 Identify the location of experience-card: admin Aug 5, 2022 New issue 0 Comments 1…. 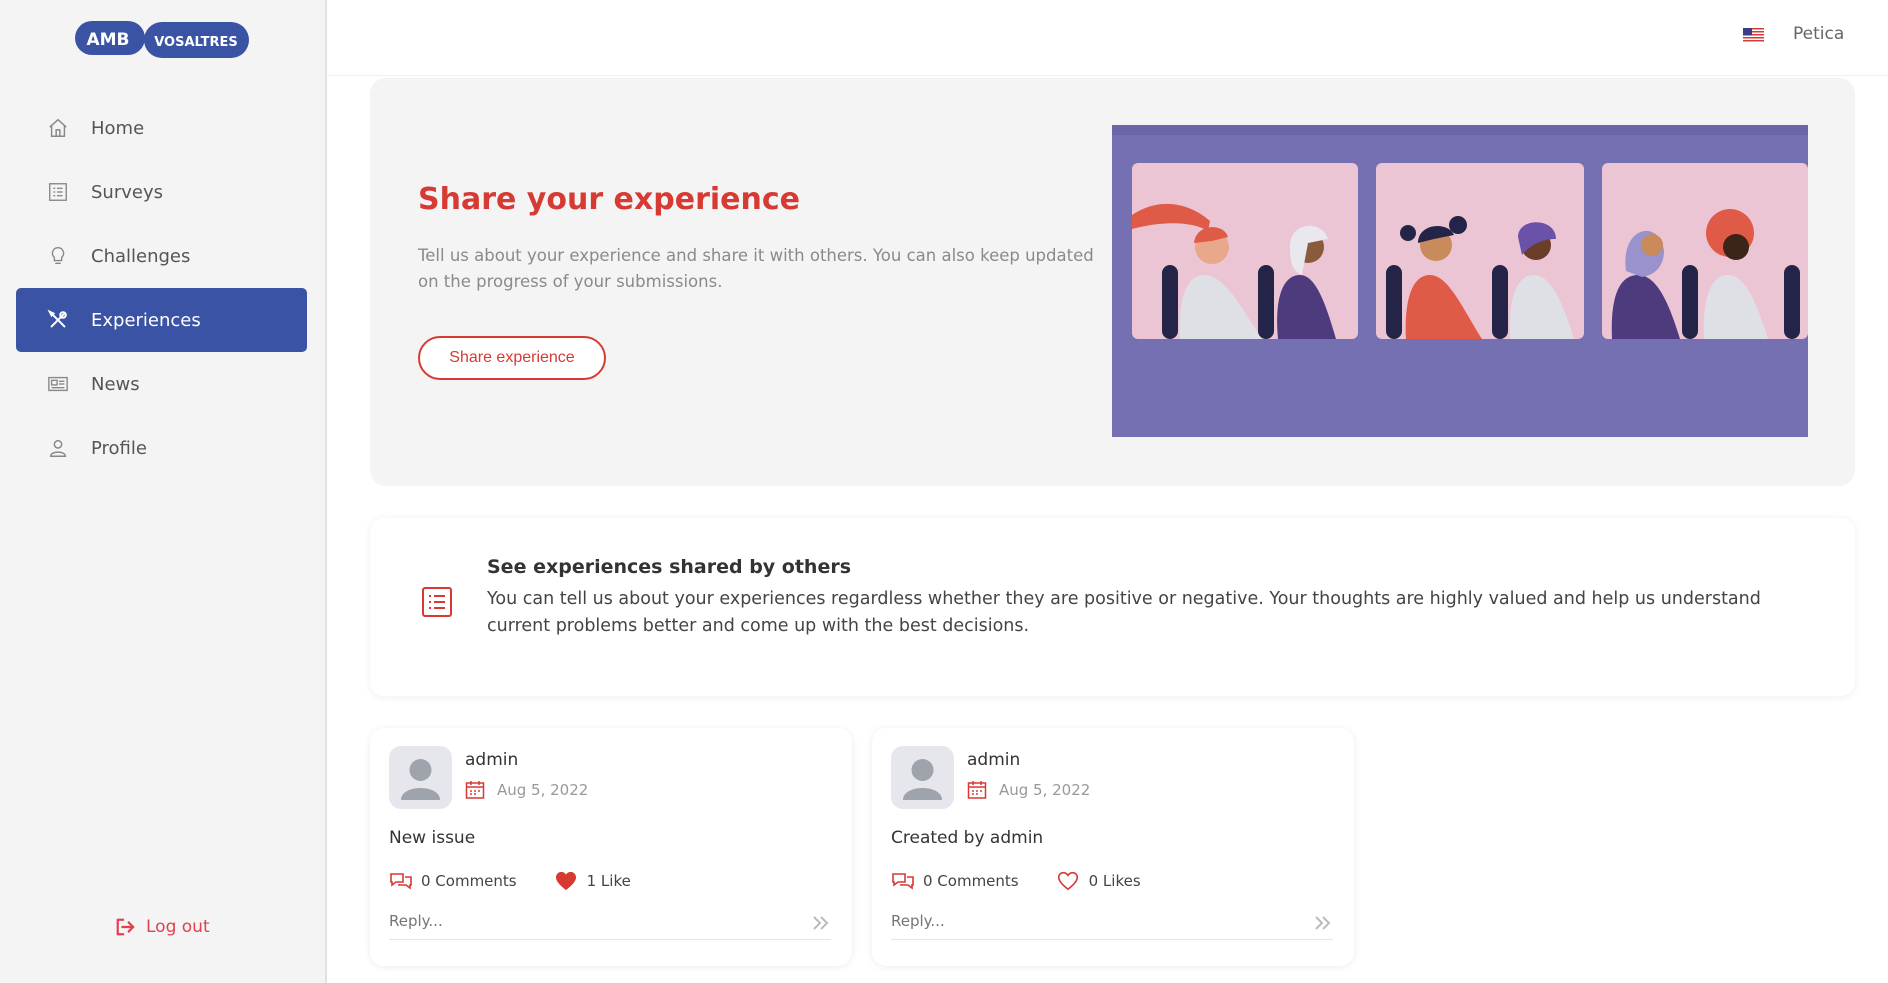
(611, 847).